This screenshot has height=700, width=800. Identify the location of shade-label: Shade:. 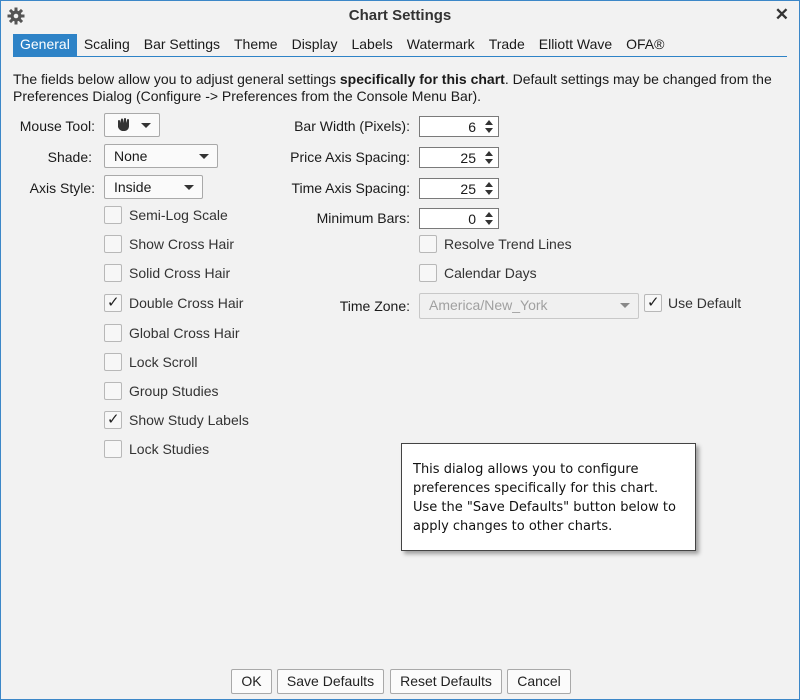
(69, 157).